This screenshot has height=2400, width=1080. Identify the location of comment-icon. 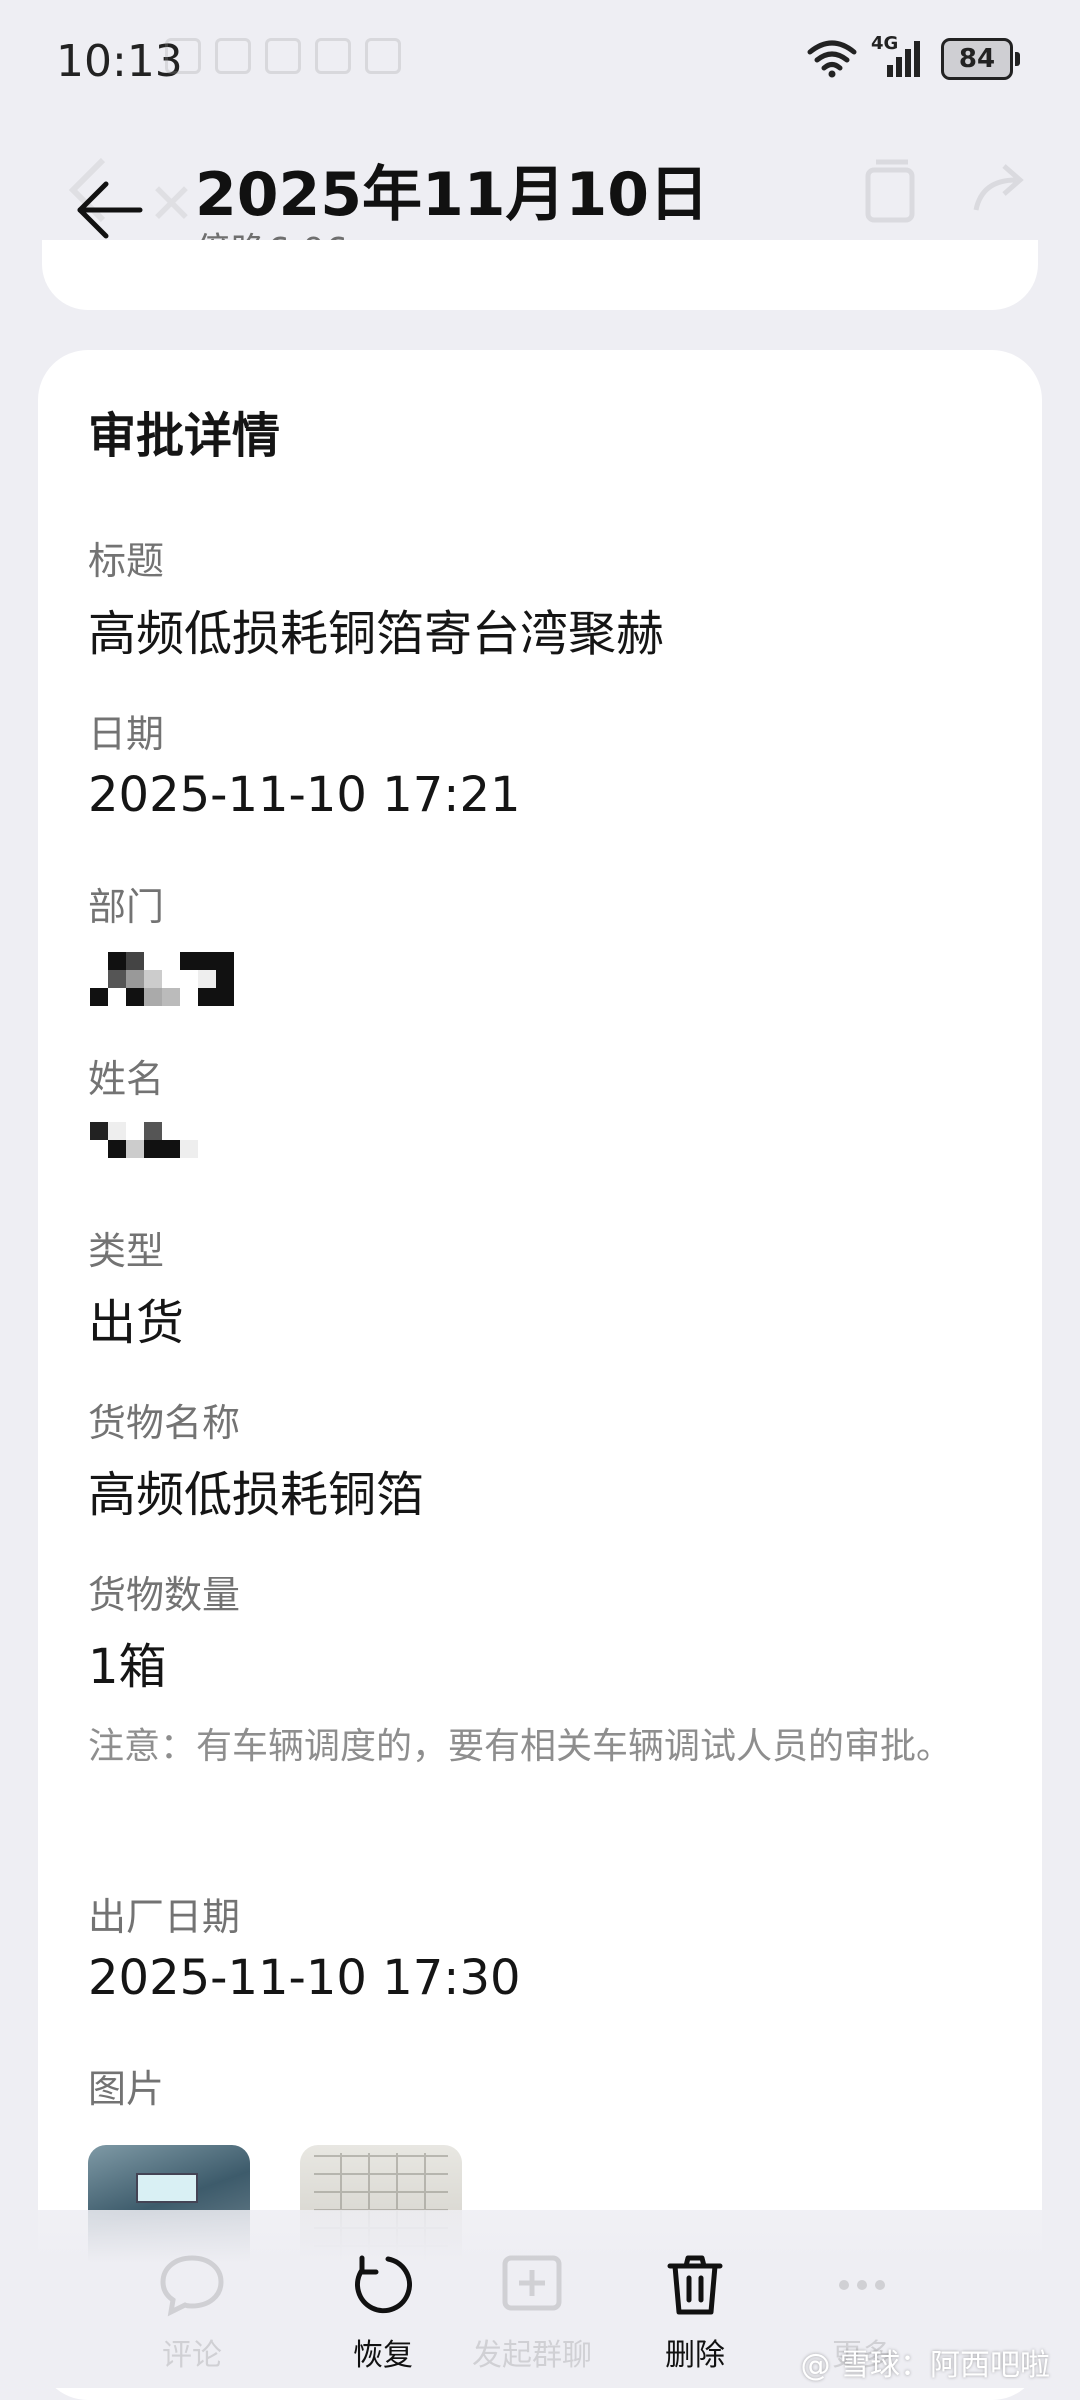
(192, 2286).